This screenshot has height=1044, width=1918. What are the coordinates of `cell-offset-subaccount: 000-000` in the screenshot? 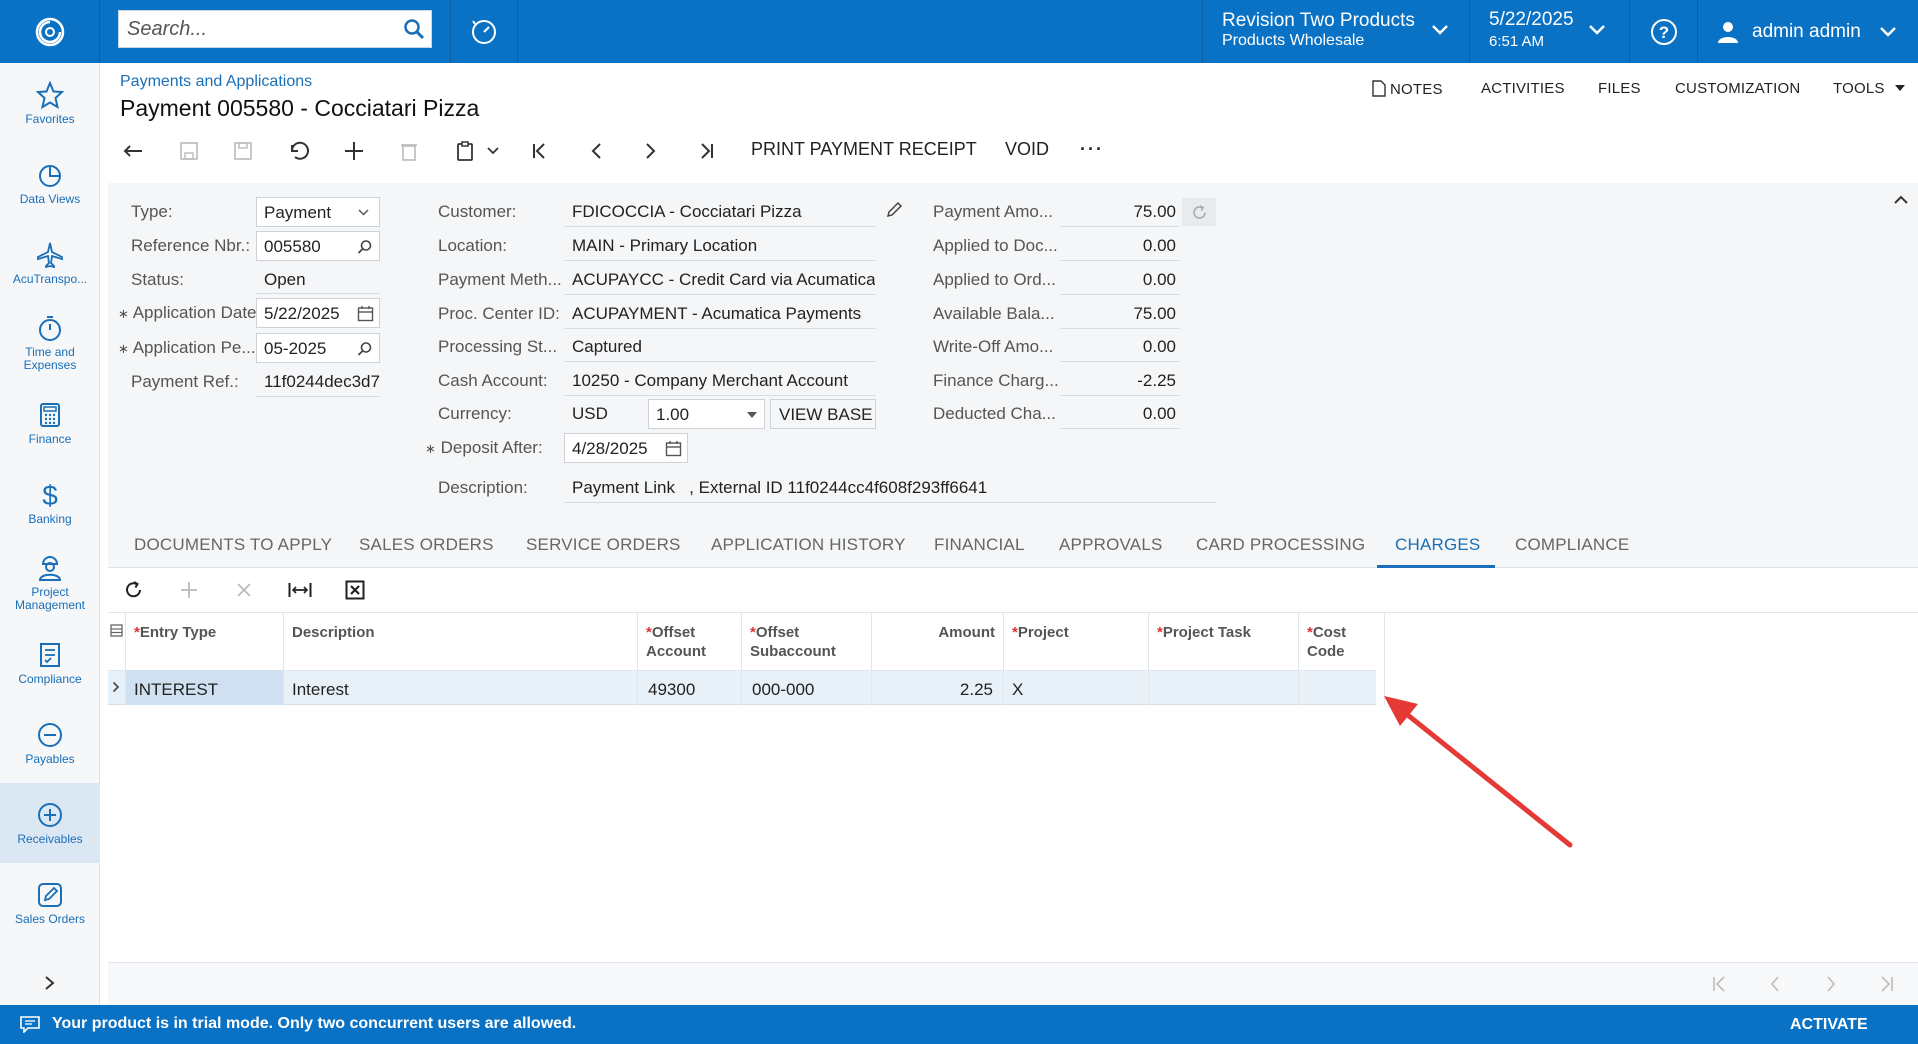 It's located at (807, 687).